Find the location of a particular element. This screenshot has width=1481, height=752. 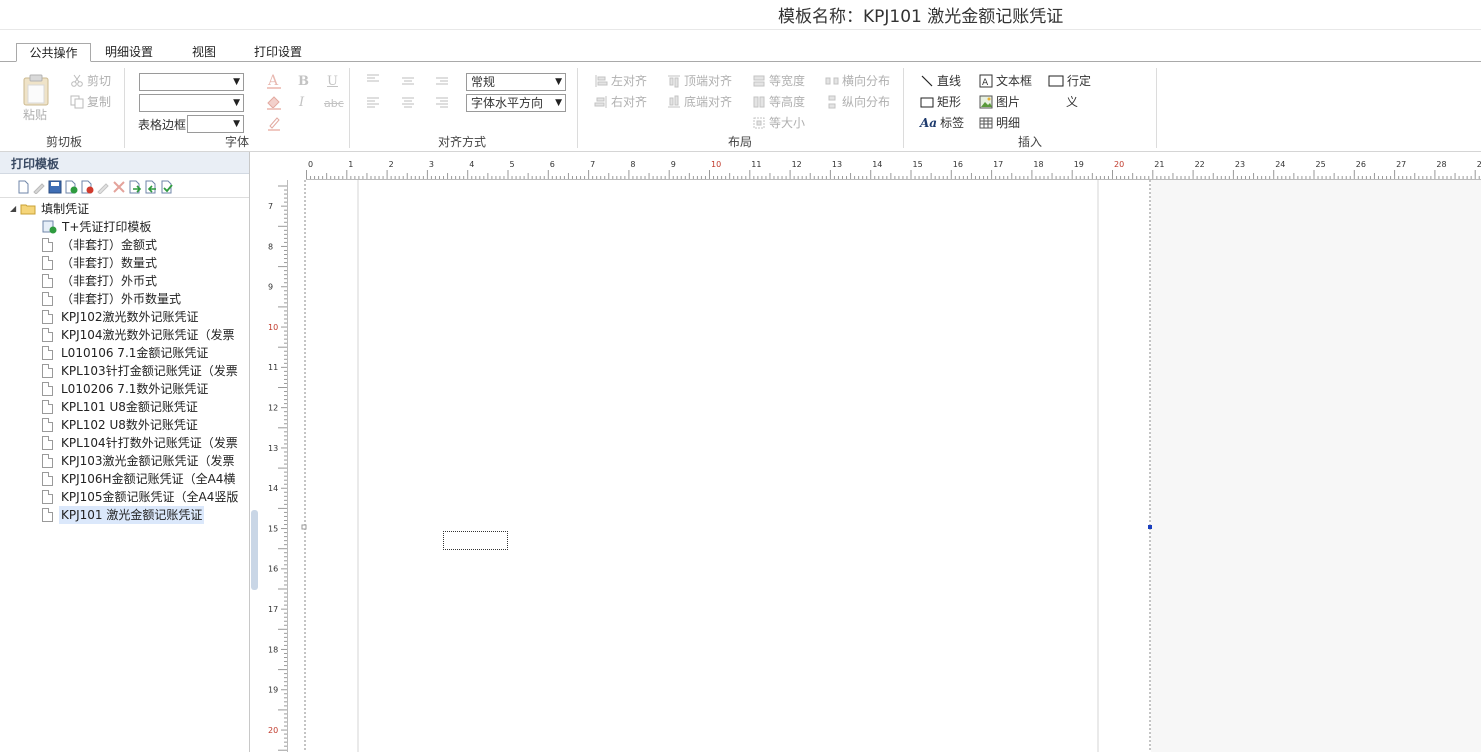

tab-view: 视图 is located at coordinates (204, 52).